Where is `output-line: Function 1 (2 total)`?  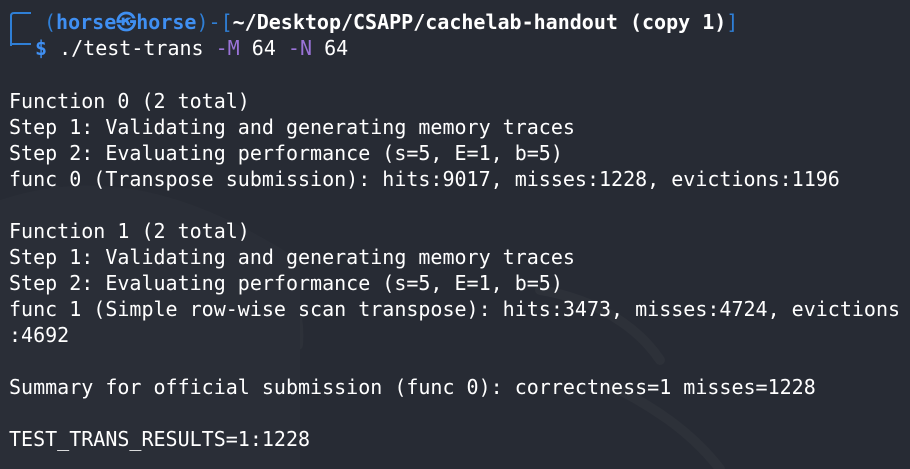
output-line: Function 1 (2 total) is located at coordinates (129, 231).